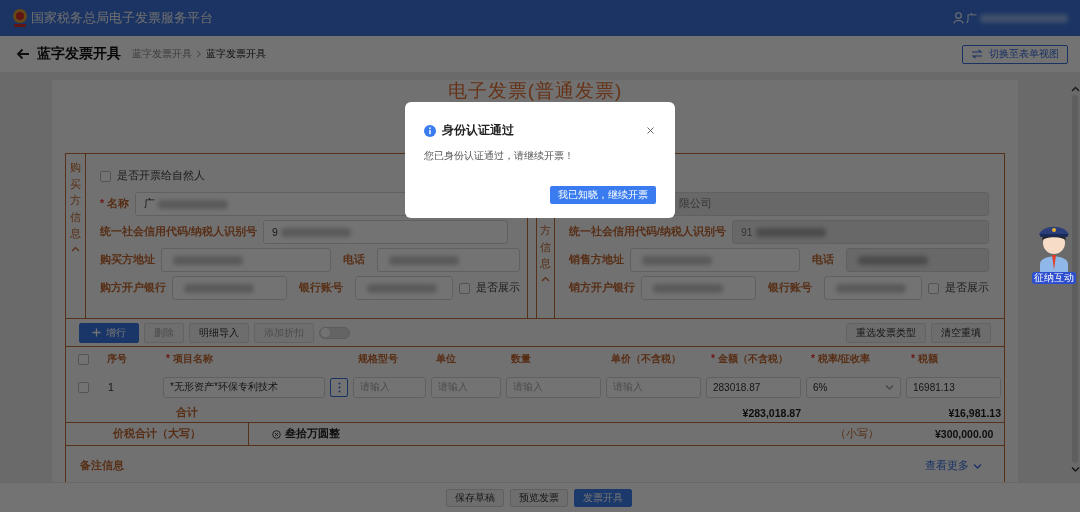 This screenshot has height=512, width=1080. Describe the element at coordinates (122, 18) in the screenshot. I see `site-title: 国家税务总局电子发票服务平台` at that location.